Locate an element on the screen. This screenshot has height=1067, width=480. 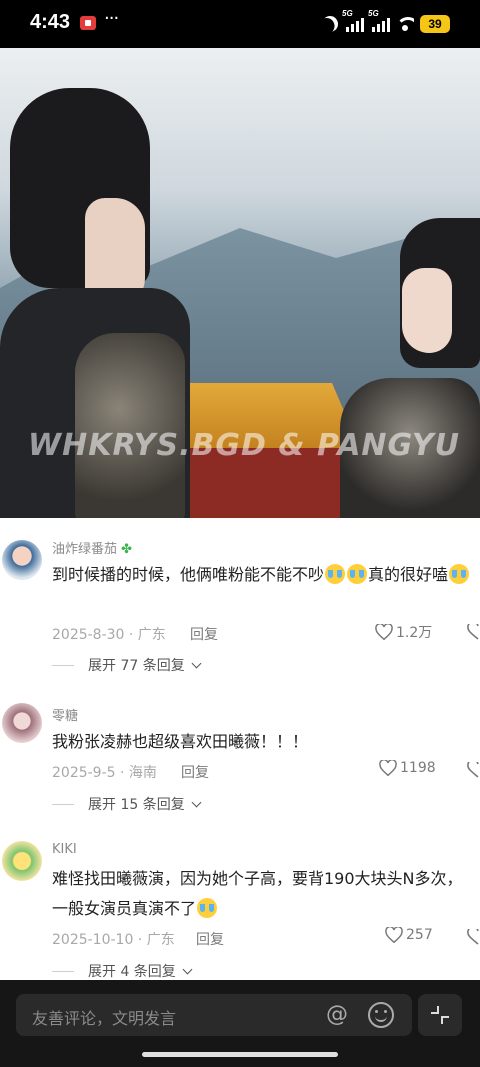
wifi-icon is located at coordinates (405, 24).